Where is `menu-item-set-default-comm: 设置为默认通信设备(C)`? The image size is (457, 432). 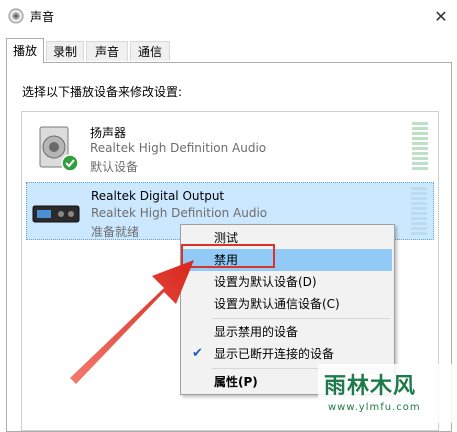
menu-item-set-default-comm: 设置为默认通信设备(C) is located at coordinates (287, 304).